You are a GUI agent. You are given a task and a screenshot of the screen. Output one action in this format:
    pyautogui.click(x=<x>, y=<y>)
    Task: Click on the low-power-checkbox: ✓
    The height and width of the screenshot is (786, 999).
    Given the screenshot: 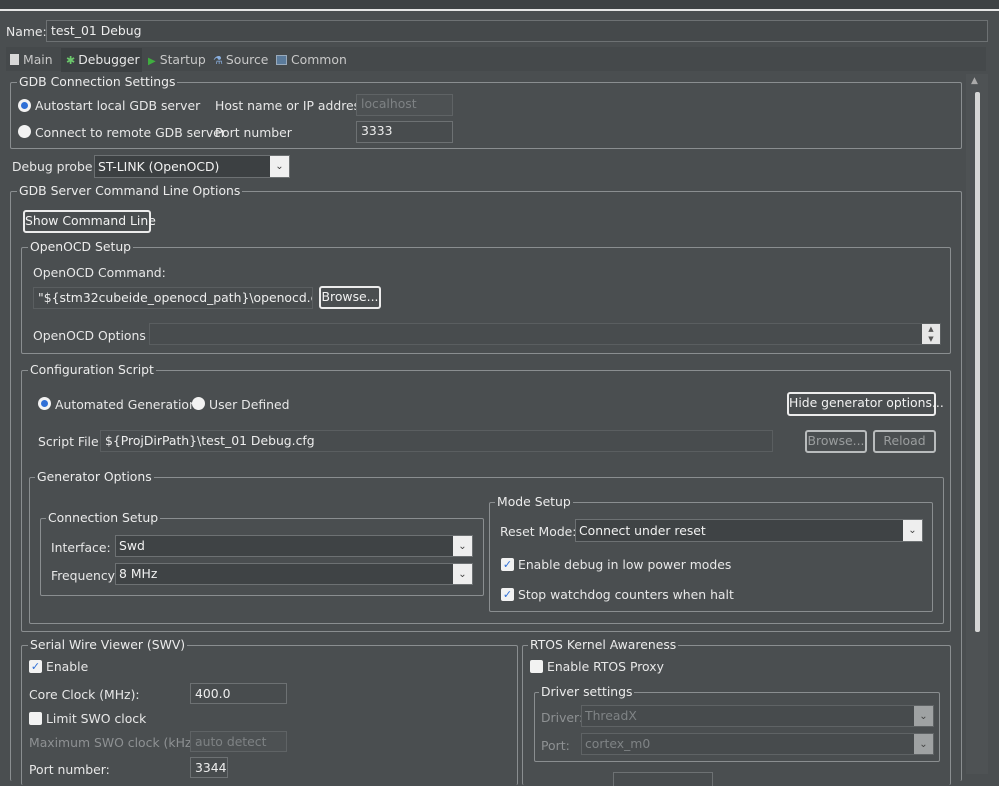 What is the action you would take?
    pyautogui.click(x=507, y=564)
    